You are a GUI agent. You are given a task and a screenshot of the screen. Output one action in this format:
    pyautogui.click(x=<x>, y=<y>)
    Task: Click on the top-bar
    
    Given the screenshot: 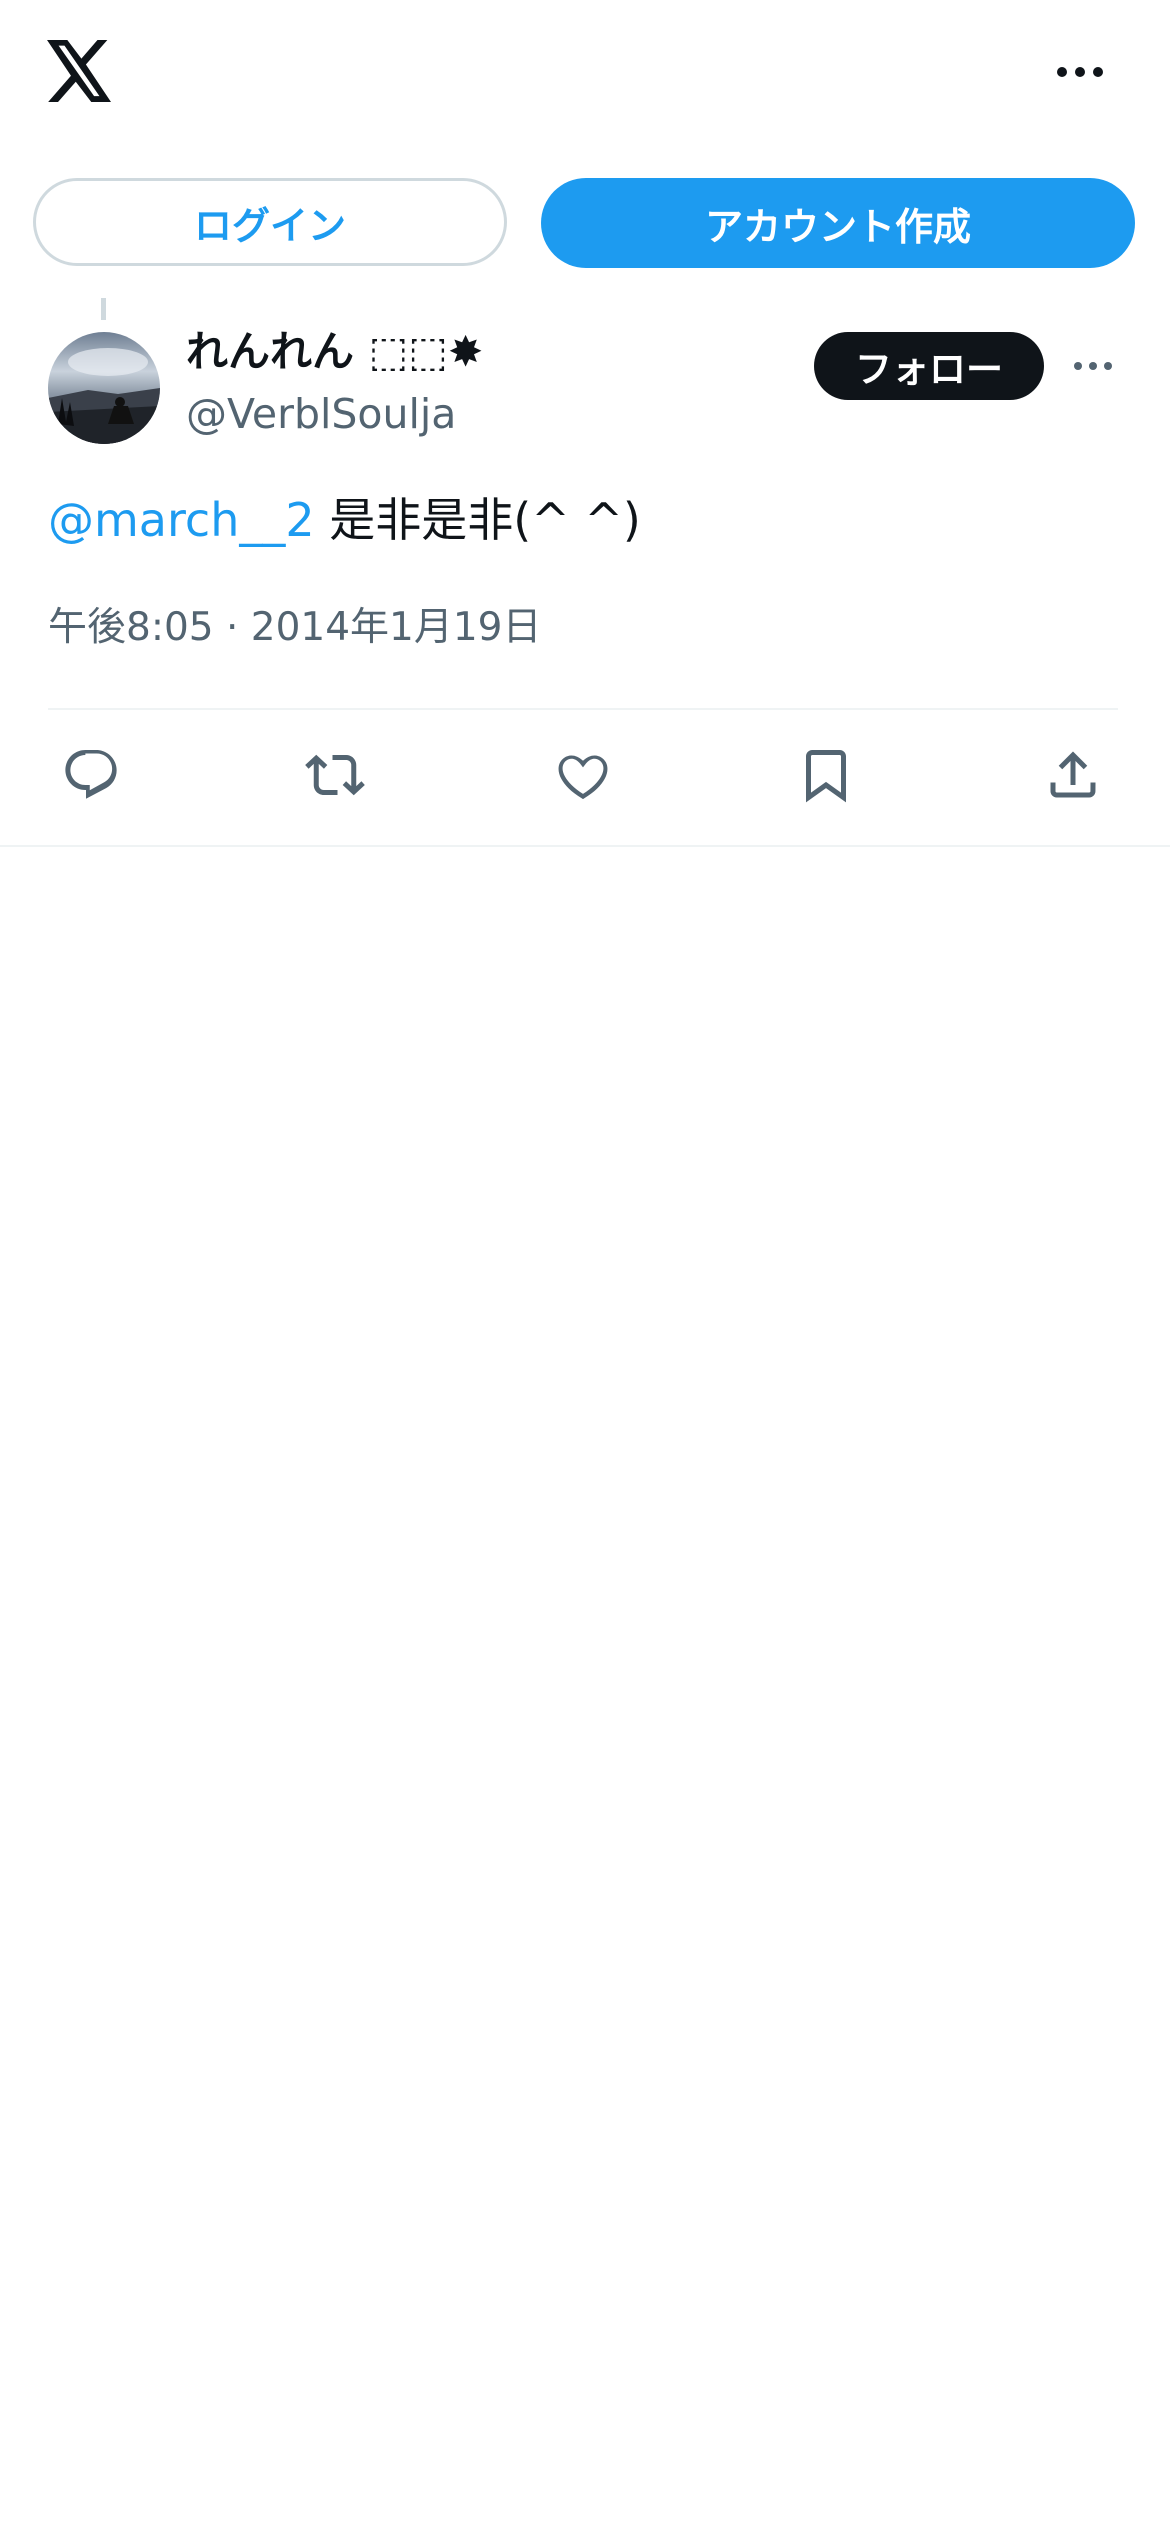 What is the action you would take?
    pyautogui.click(x=585, y=75)
    